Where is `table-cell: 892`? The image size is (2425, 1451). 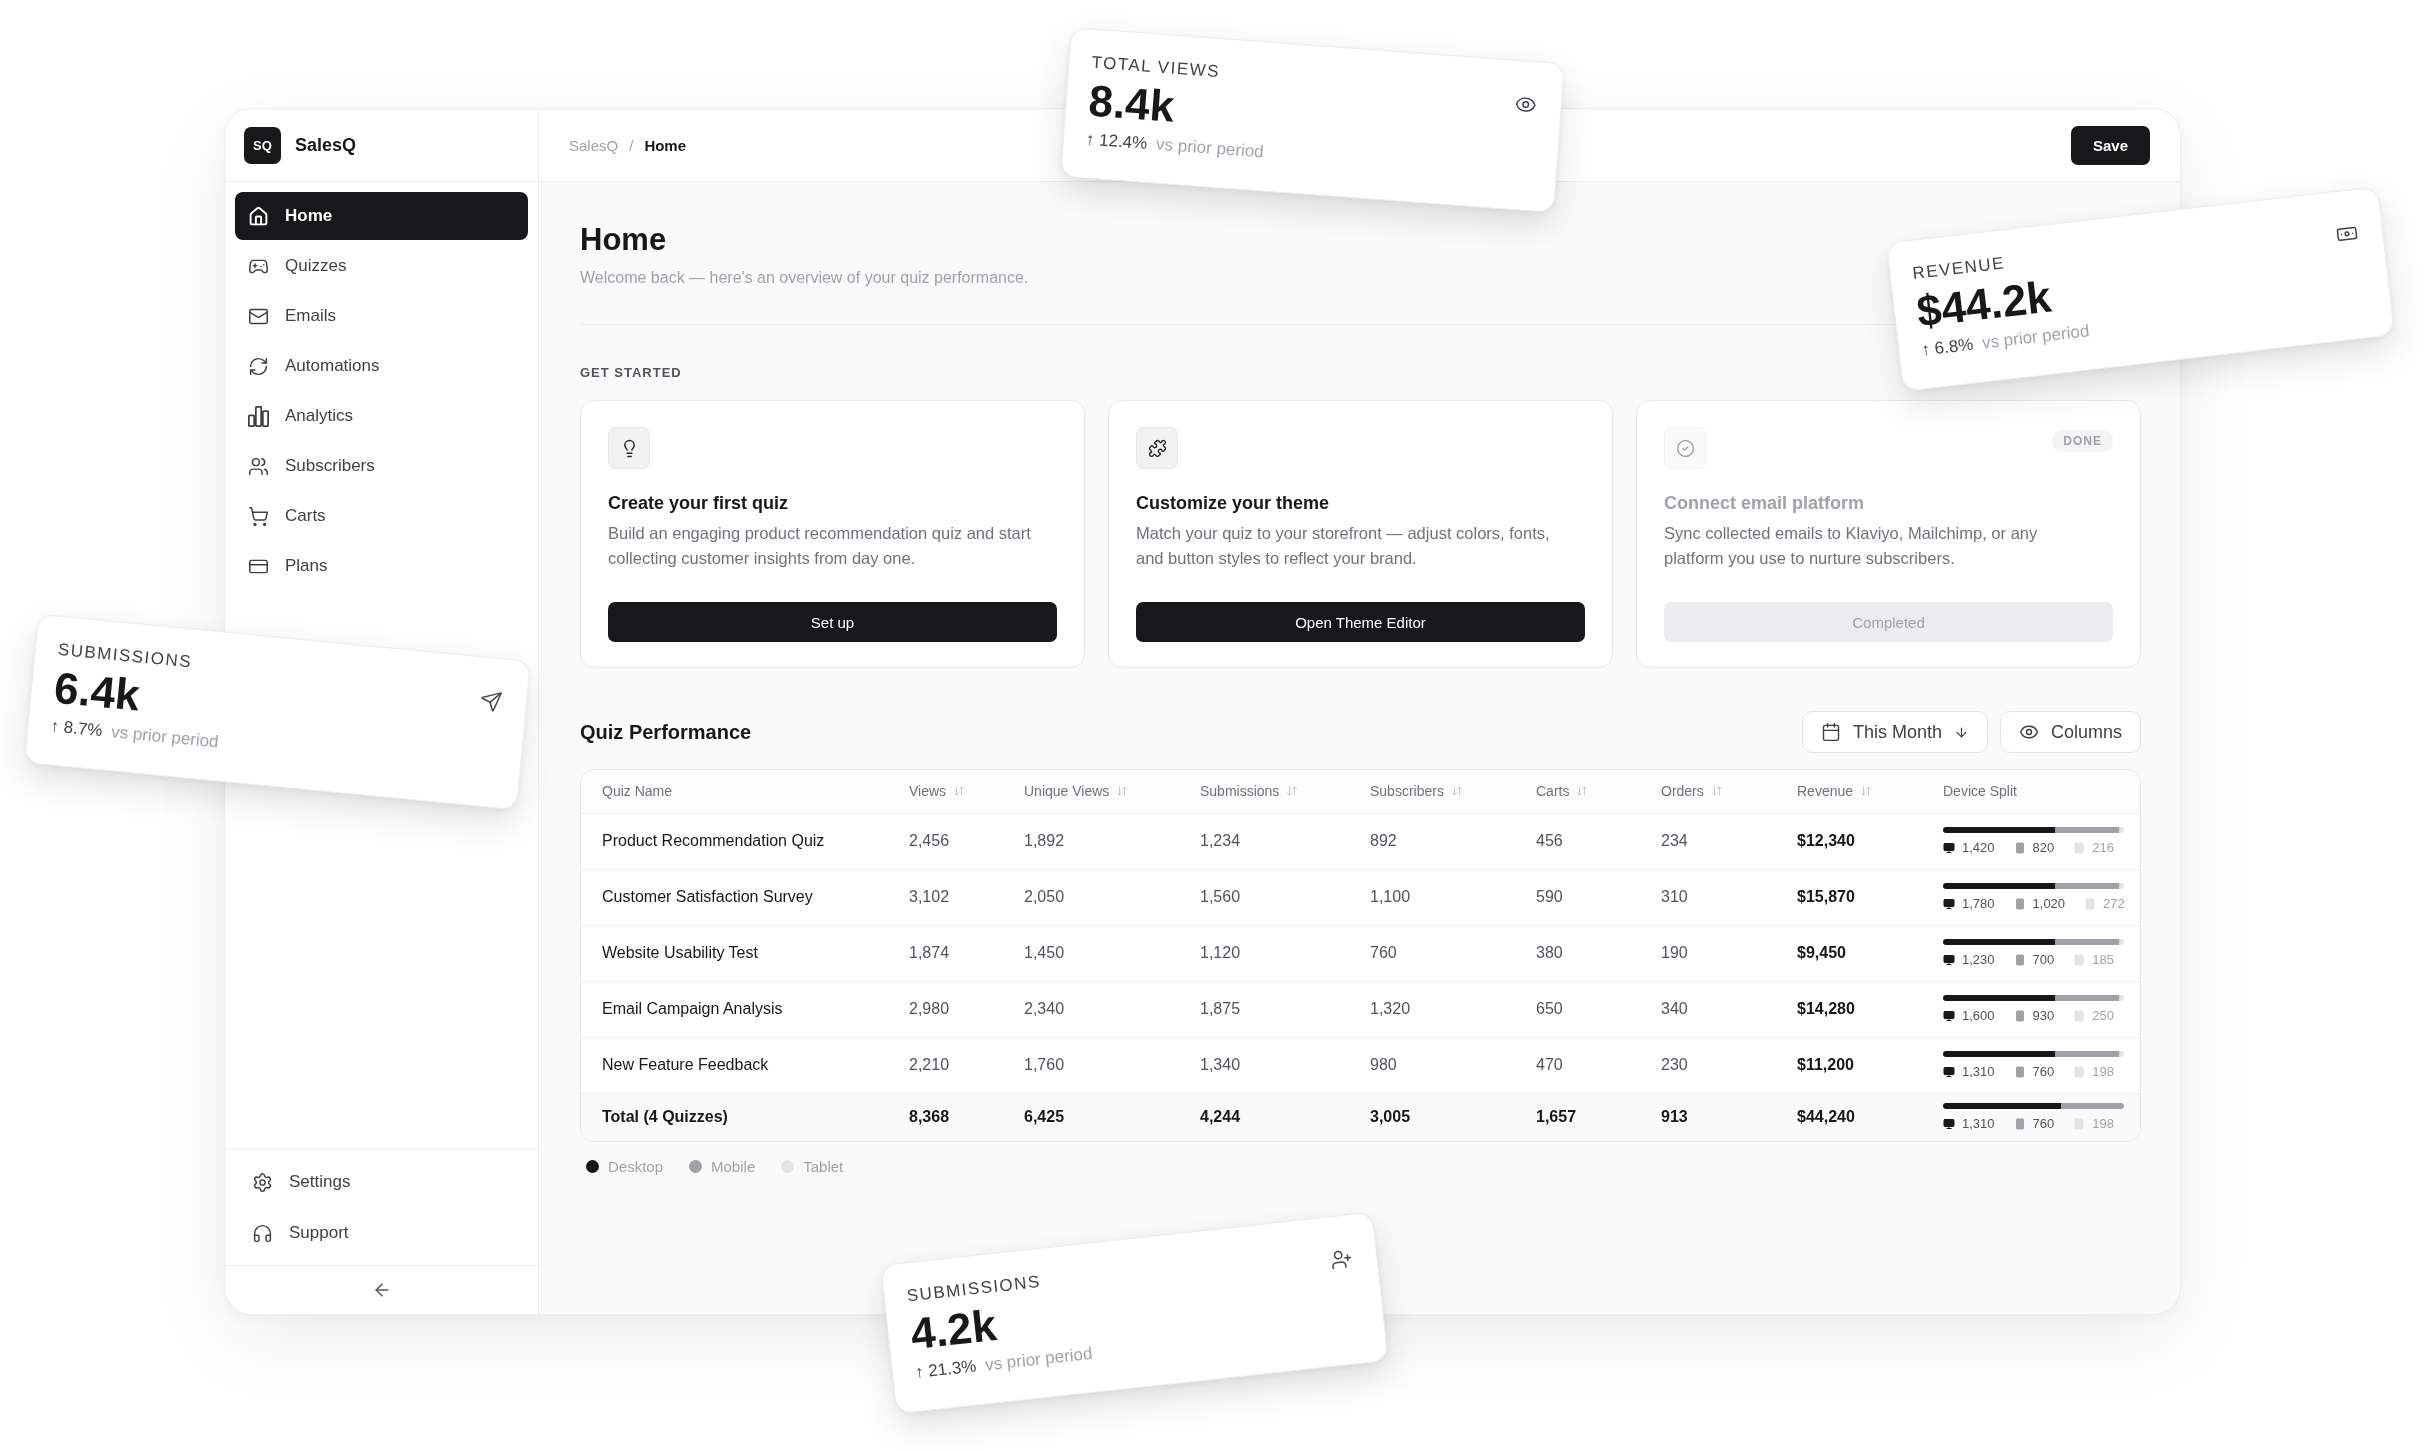 table-cell: 892 is located at coordinates (1432, 841).